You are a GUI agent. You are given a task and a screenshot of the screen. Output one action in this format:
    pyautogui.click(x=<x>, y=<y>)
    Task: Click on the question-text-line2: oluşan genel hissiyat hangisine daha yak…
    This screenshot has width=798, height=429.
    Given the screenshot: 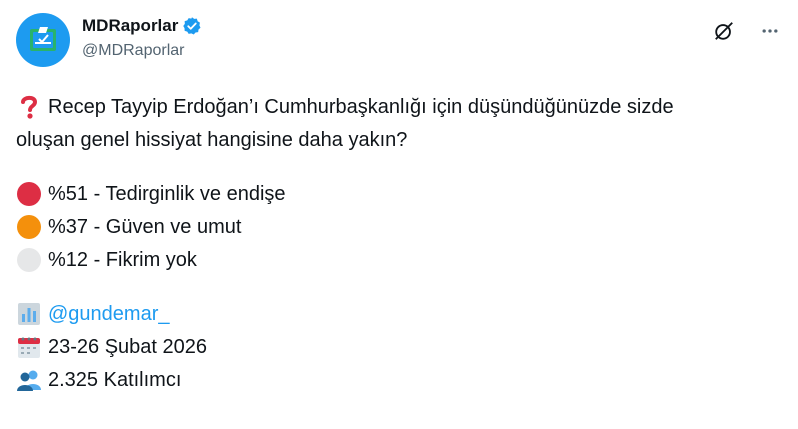 What is the action you would take?
    pyautogui.click(x=212, y=139)
    